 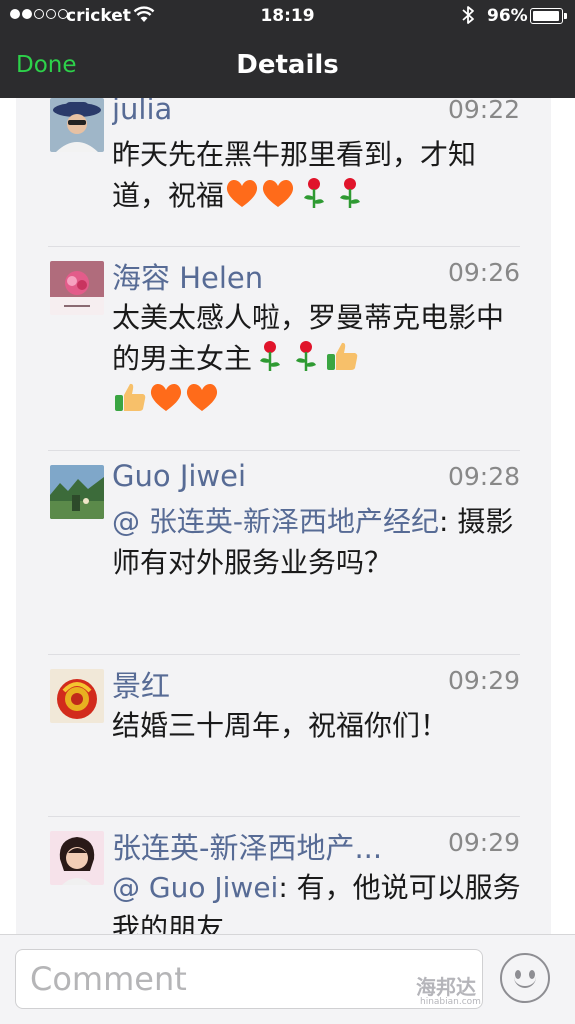 I want to click on mention-link: @ Guo Jiwei, so click(x=195, y=887).